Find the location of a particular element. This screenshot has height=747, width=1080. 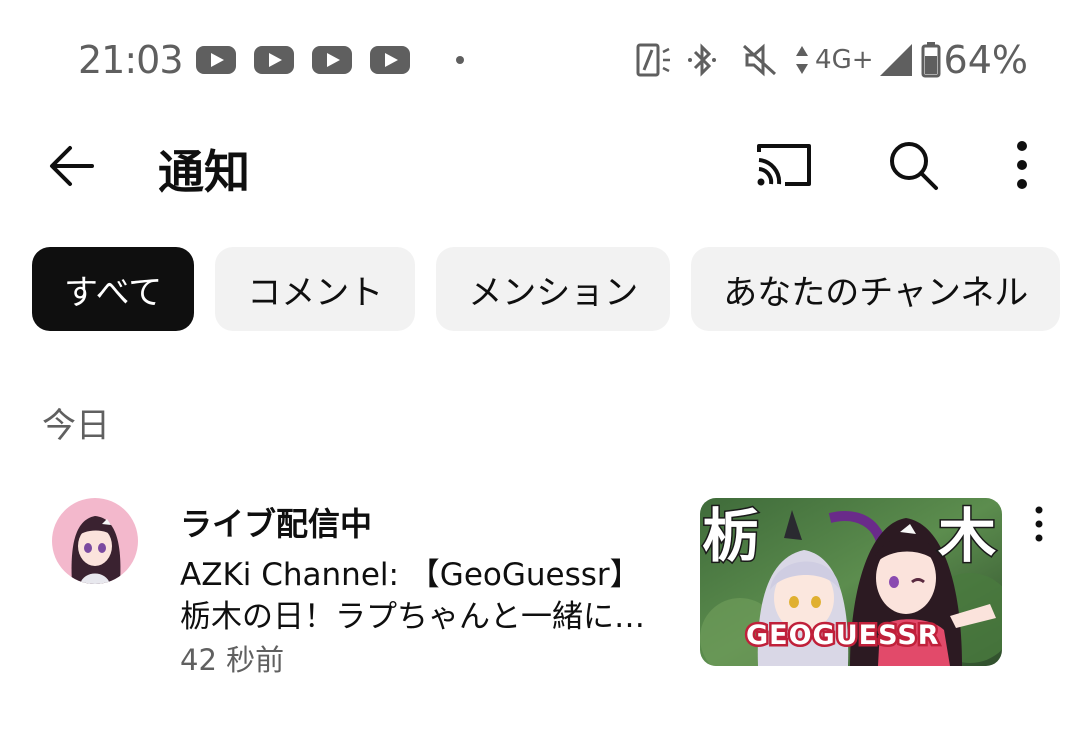

more-options-button is located at coordinates (1022, 165).